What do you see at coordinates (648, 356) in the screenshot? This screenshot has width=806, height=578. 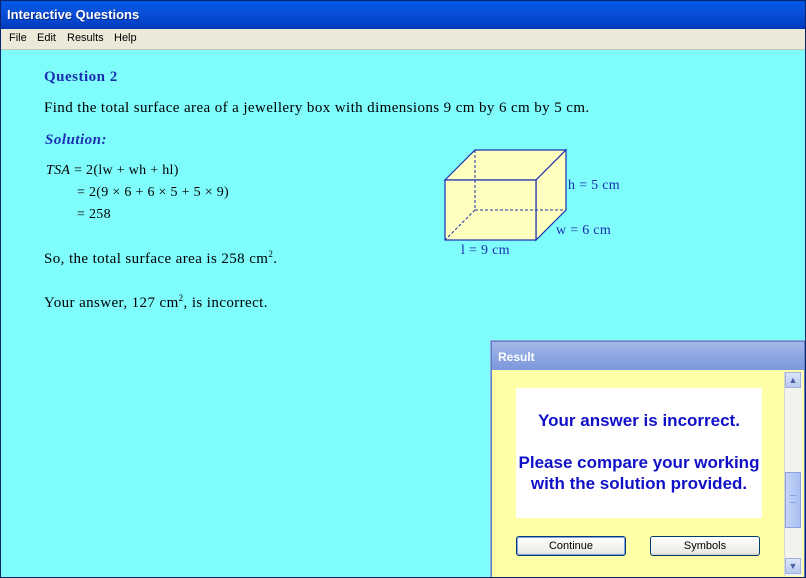 I see `dialog-title-bar: Result` at bounding box center [648, 356].